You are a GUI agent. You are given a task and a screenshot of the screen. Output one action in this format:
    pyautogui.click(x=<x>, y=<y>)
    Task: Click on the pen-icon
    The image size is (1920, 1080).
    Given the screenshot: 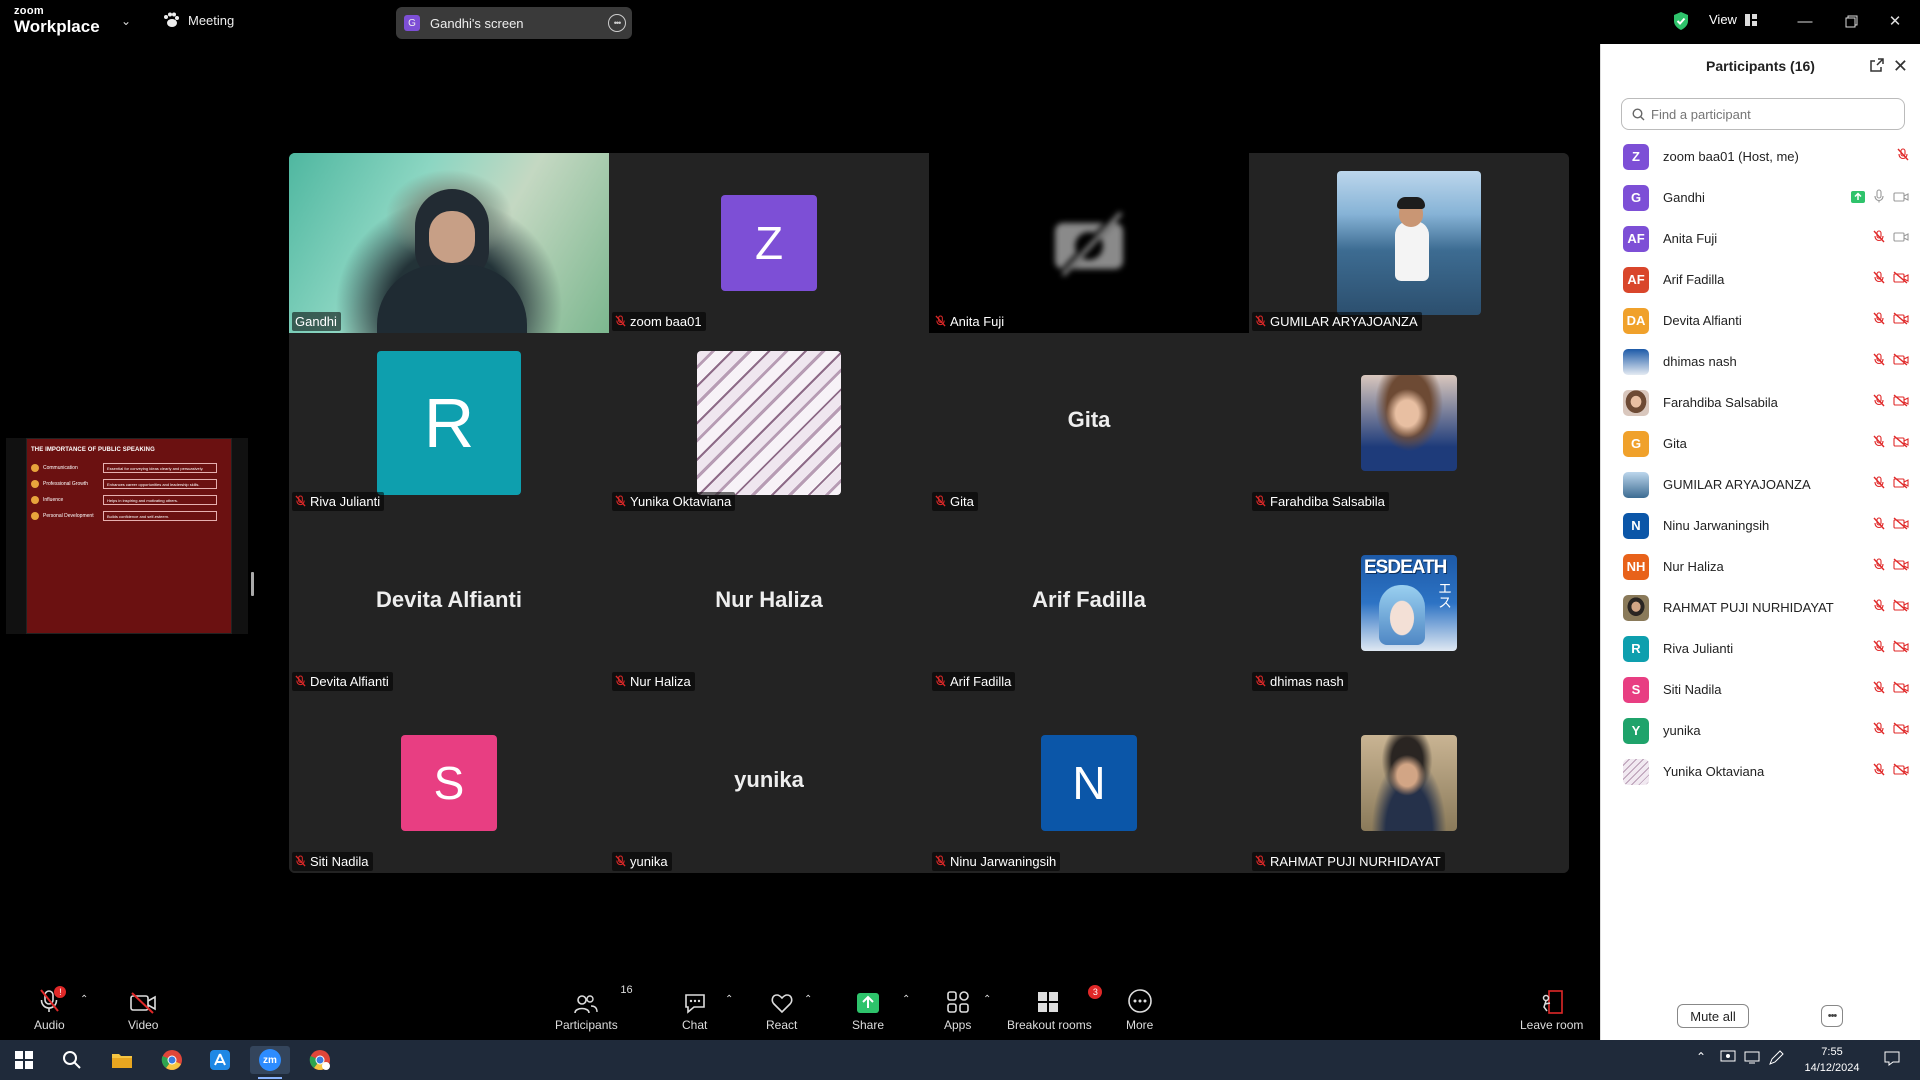 What is the action you would take?
    pyautogui.click(x=1776, y=1059)
    